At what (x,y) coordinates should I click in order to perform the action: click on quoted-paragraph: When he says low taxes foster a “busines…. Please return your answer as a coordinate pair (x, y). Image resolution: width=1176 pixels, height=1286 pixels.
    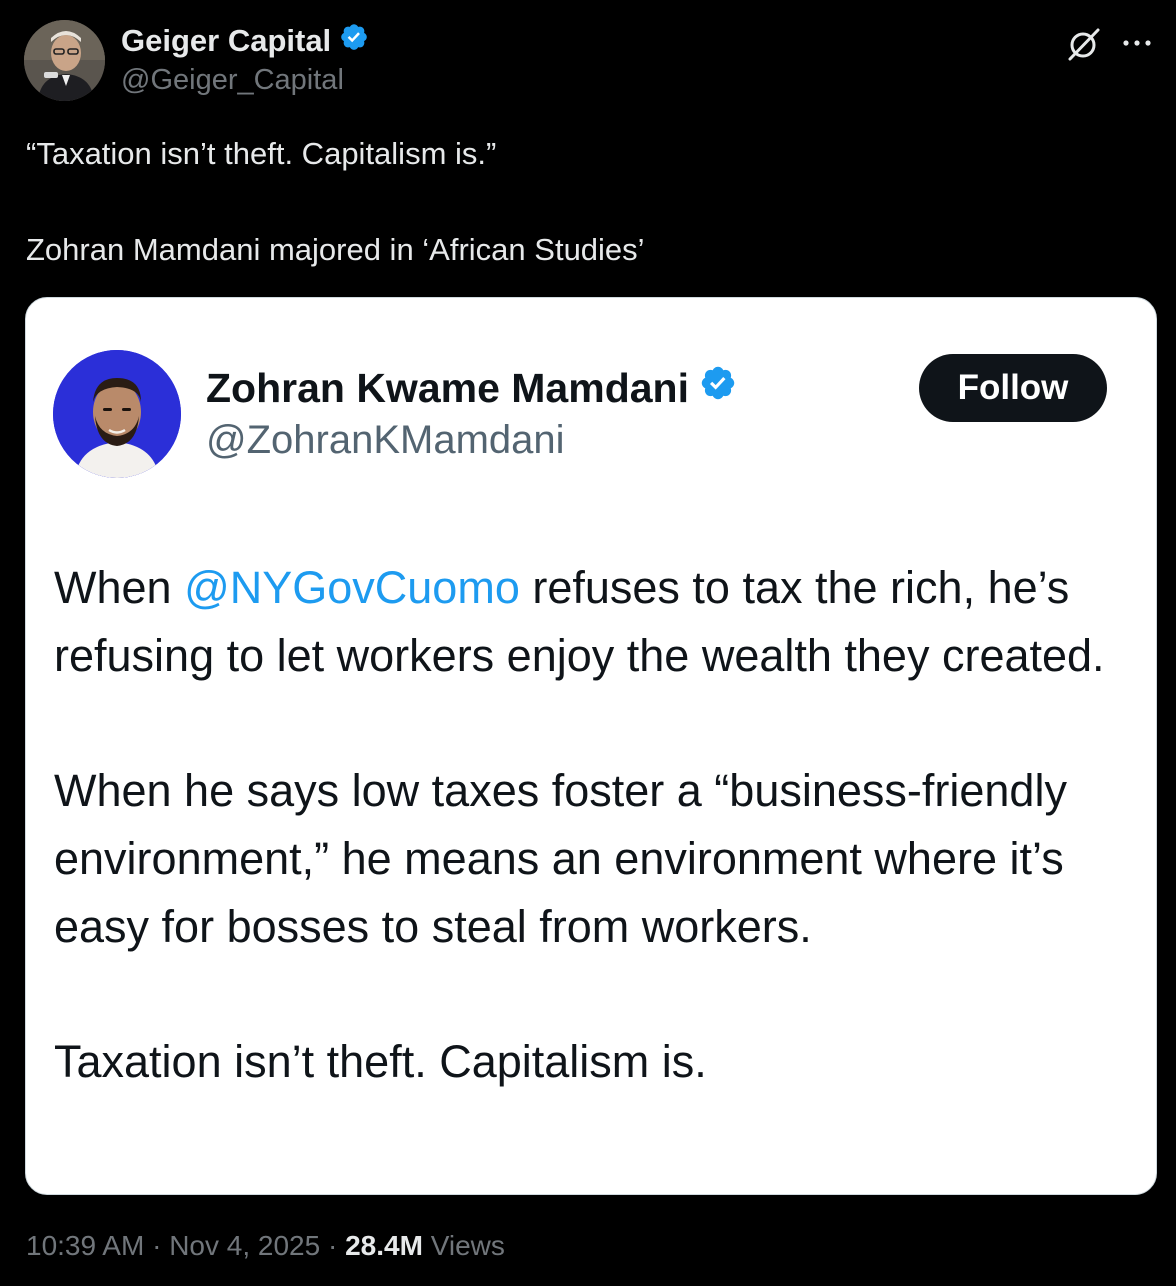
    Looking at the image, I should click on (560, 858).